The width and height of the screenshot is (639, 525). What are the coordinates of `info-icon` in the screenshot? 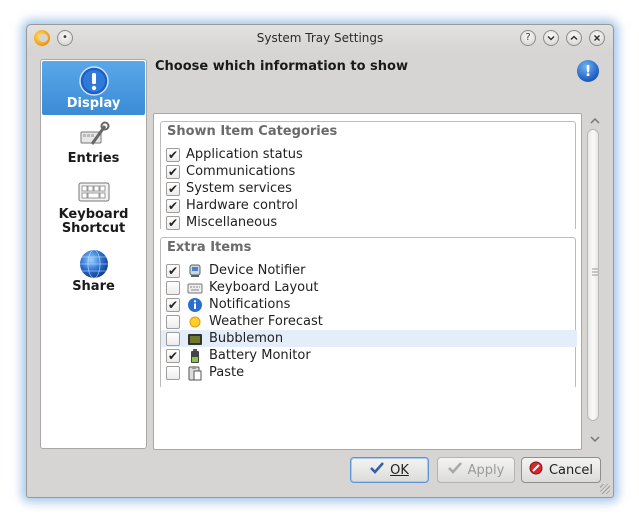 It's located at (94, 81).